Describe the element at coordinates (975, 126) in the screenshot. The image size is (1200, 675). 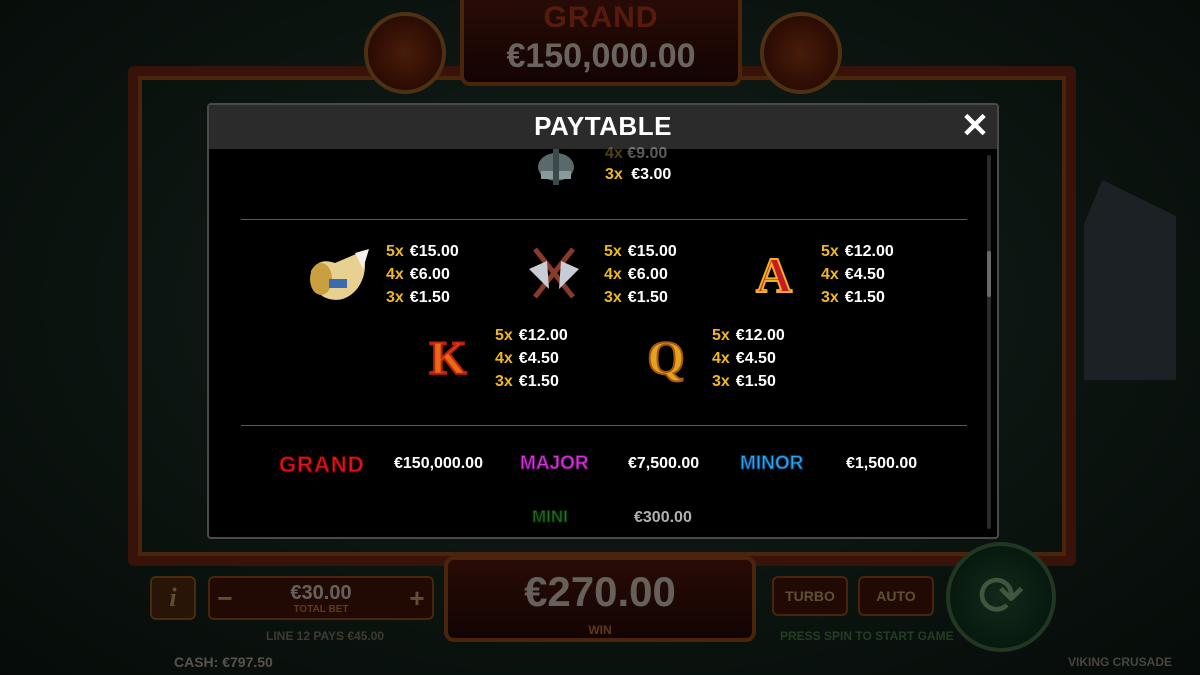
I see `close-icon: ✕` at that location.